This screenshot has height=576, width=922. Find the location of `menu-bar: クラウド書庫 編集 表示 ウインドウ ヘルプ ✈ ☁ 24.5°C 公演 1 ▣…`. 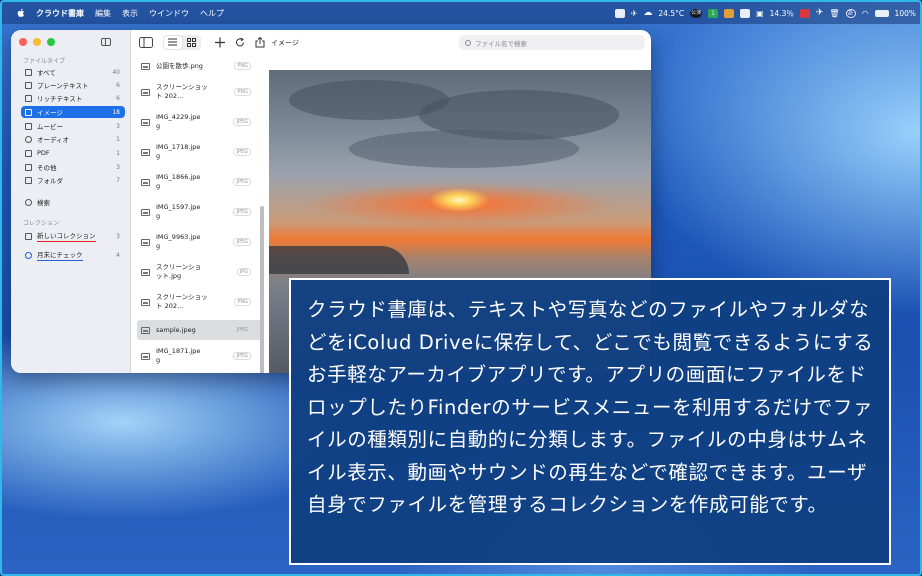

menu-bar: クラウド書庫 編集 表示 ウインドウ ヘルプ ✈ ☁ 24.5°C 公演 1 ▣… is located at coordinates (461, 13).